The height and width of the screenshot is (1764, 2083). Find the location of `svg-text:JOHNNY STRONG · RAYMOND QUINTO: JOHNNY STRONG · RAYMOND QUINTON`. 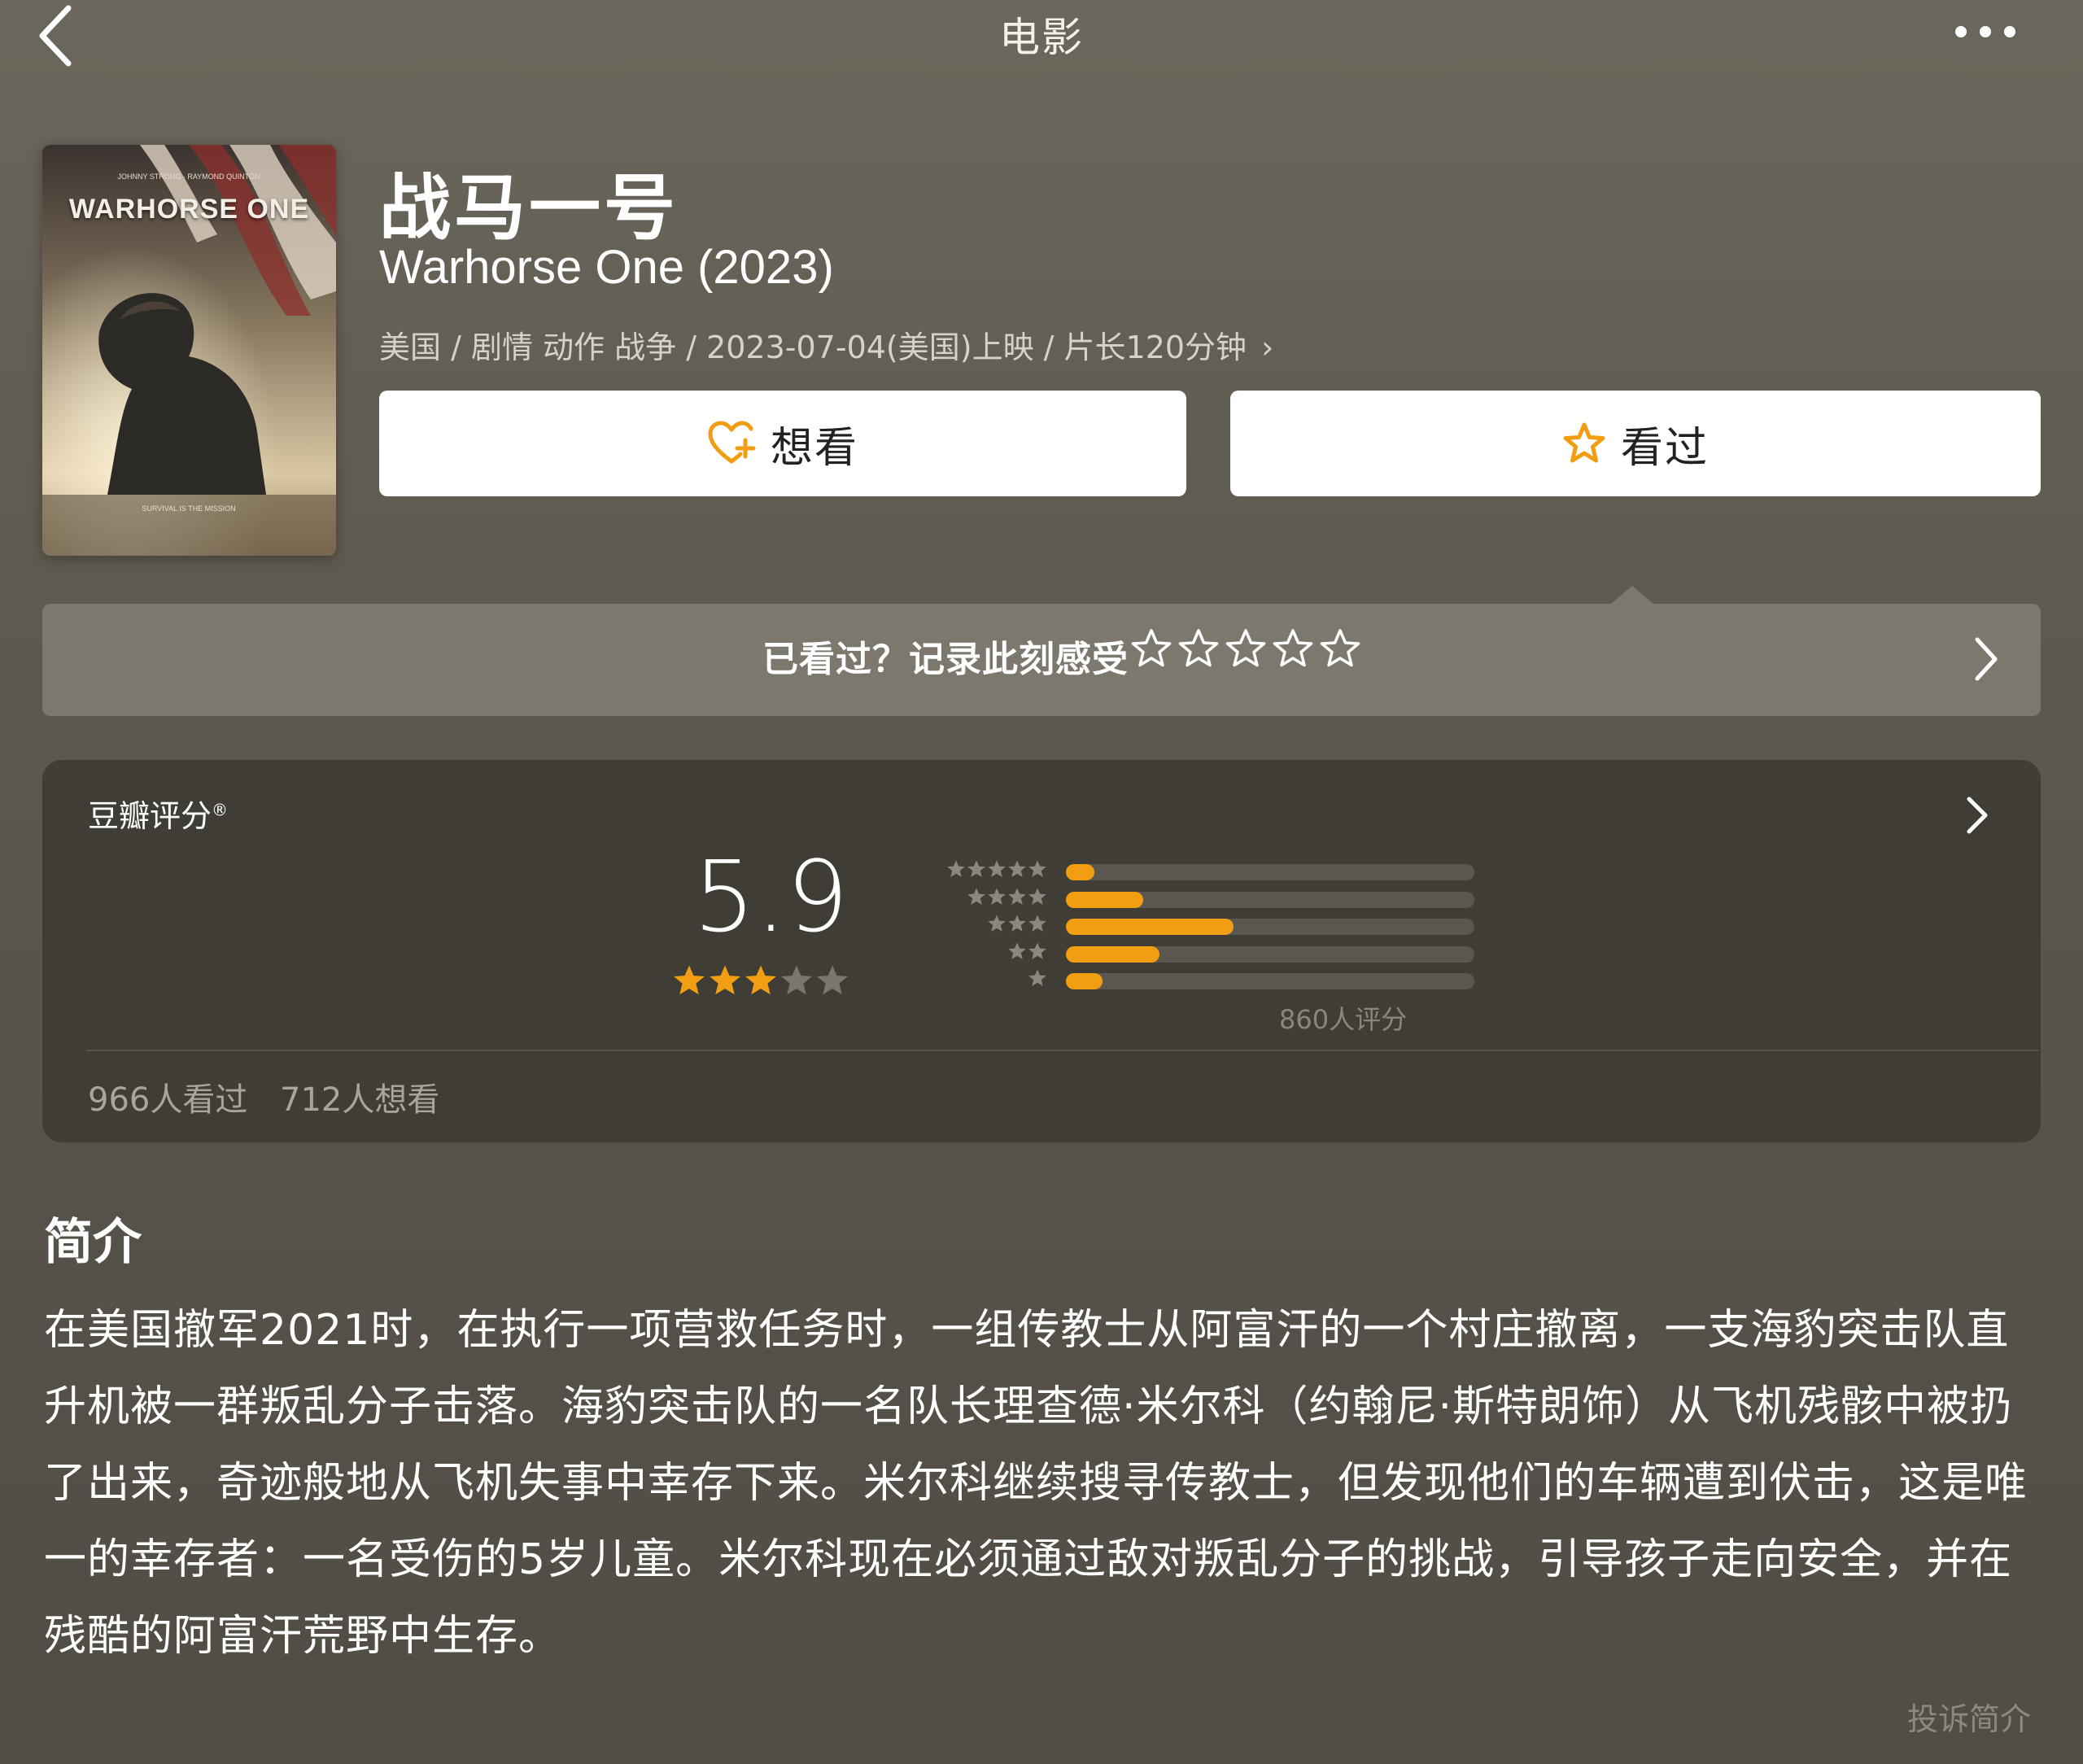

svg-text:JOHNNY STRONG · RAYMOND QUINTO: JOHNNY STRONG · RAYMOND QUINTON is located at coordinates (188, 176).